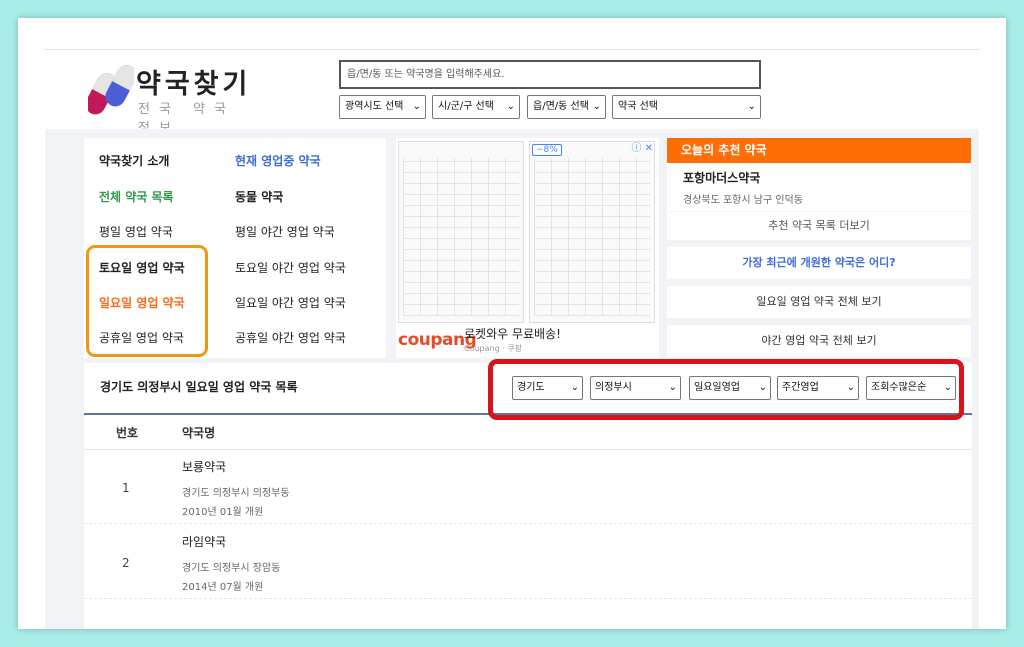  Describe the element at coordinates (134, 160) in the screenshot. I see `menu-about: 약국찾기 소개` at that location.